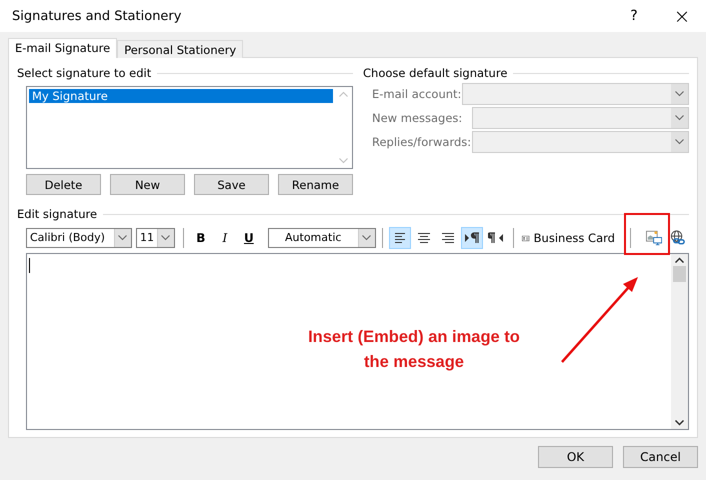 This screenshot has height=480, width=706. I want to click on left-to-right-button, so click(471, 238).